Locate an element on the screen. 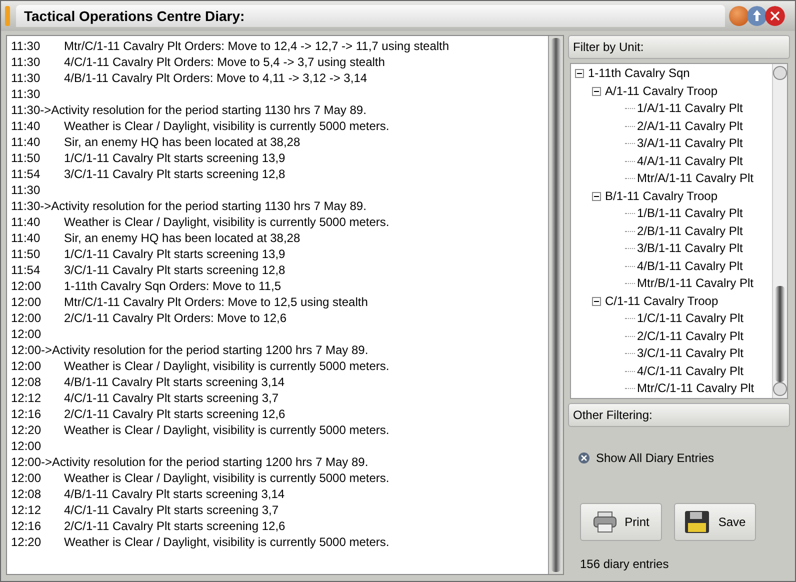  tree-item: Mtr/C/1-11 Cavalry Plt is located at coordinates (695, 389).